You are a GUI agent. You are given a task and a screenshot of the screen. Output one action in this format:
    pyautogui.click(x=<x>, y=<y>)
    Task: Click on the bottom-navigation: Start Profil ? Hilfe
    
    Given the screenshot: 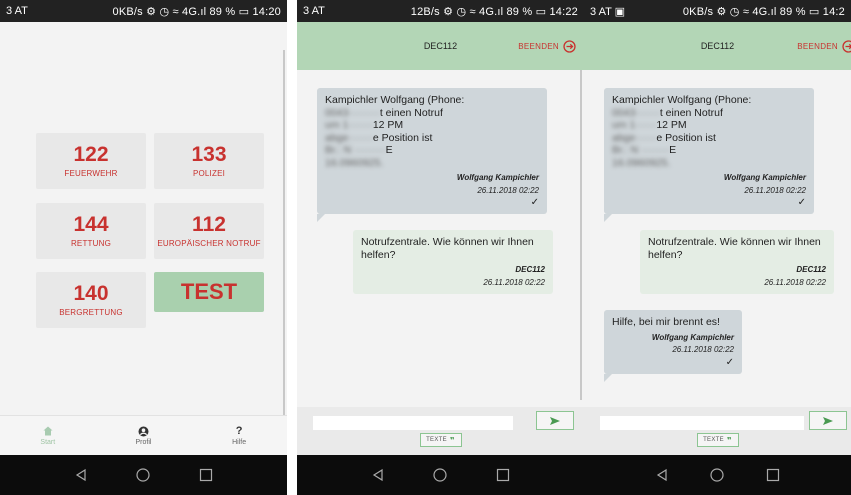 What is the action you would take?
    pyautogui.click(x=143, y=435)
    